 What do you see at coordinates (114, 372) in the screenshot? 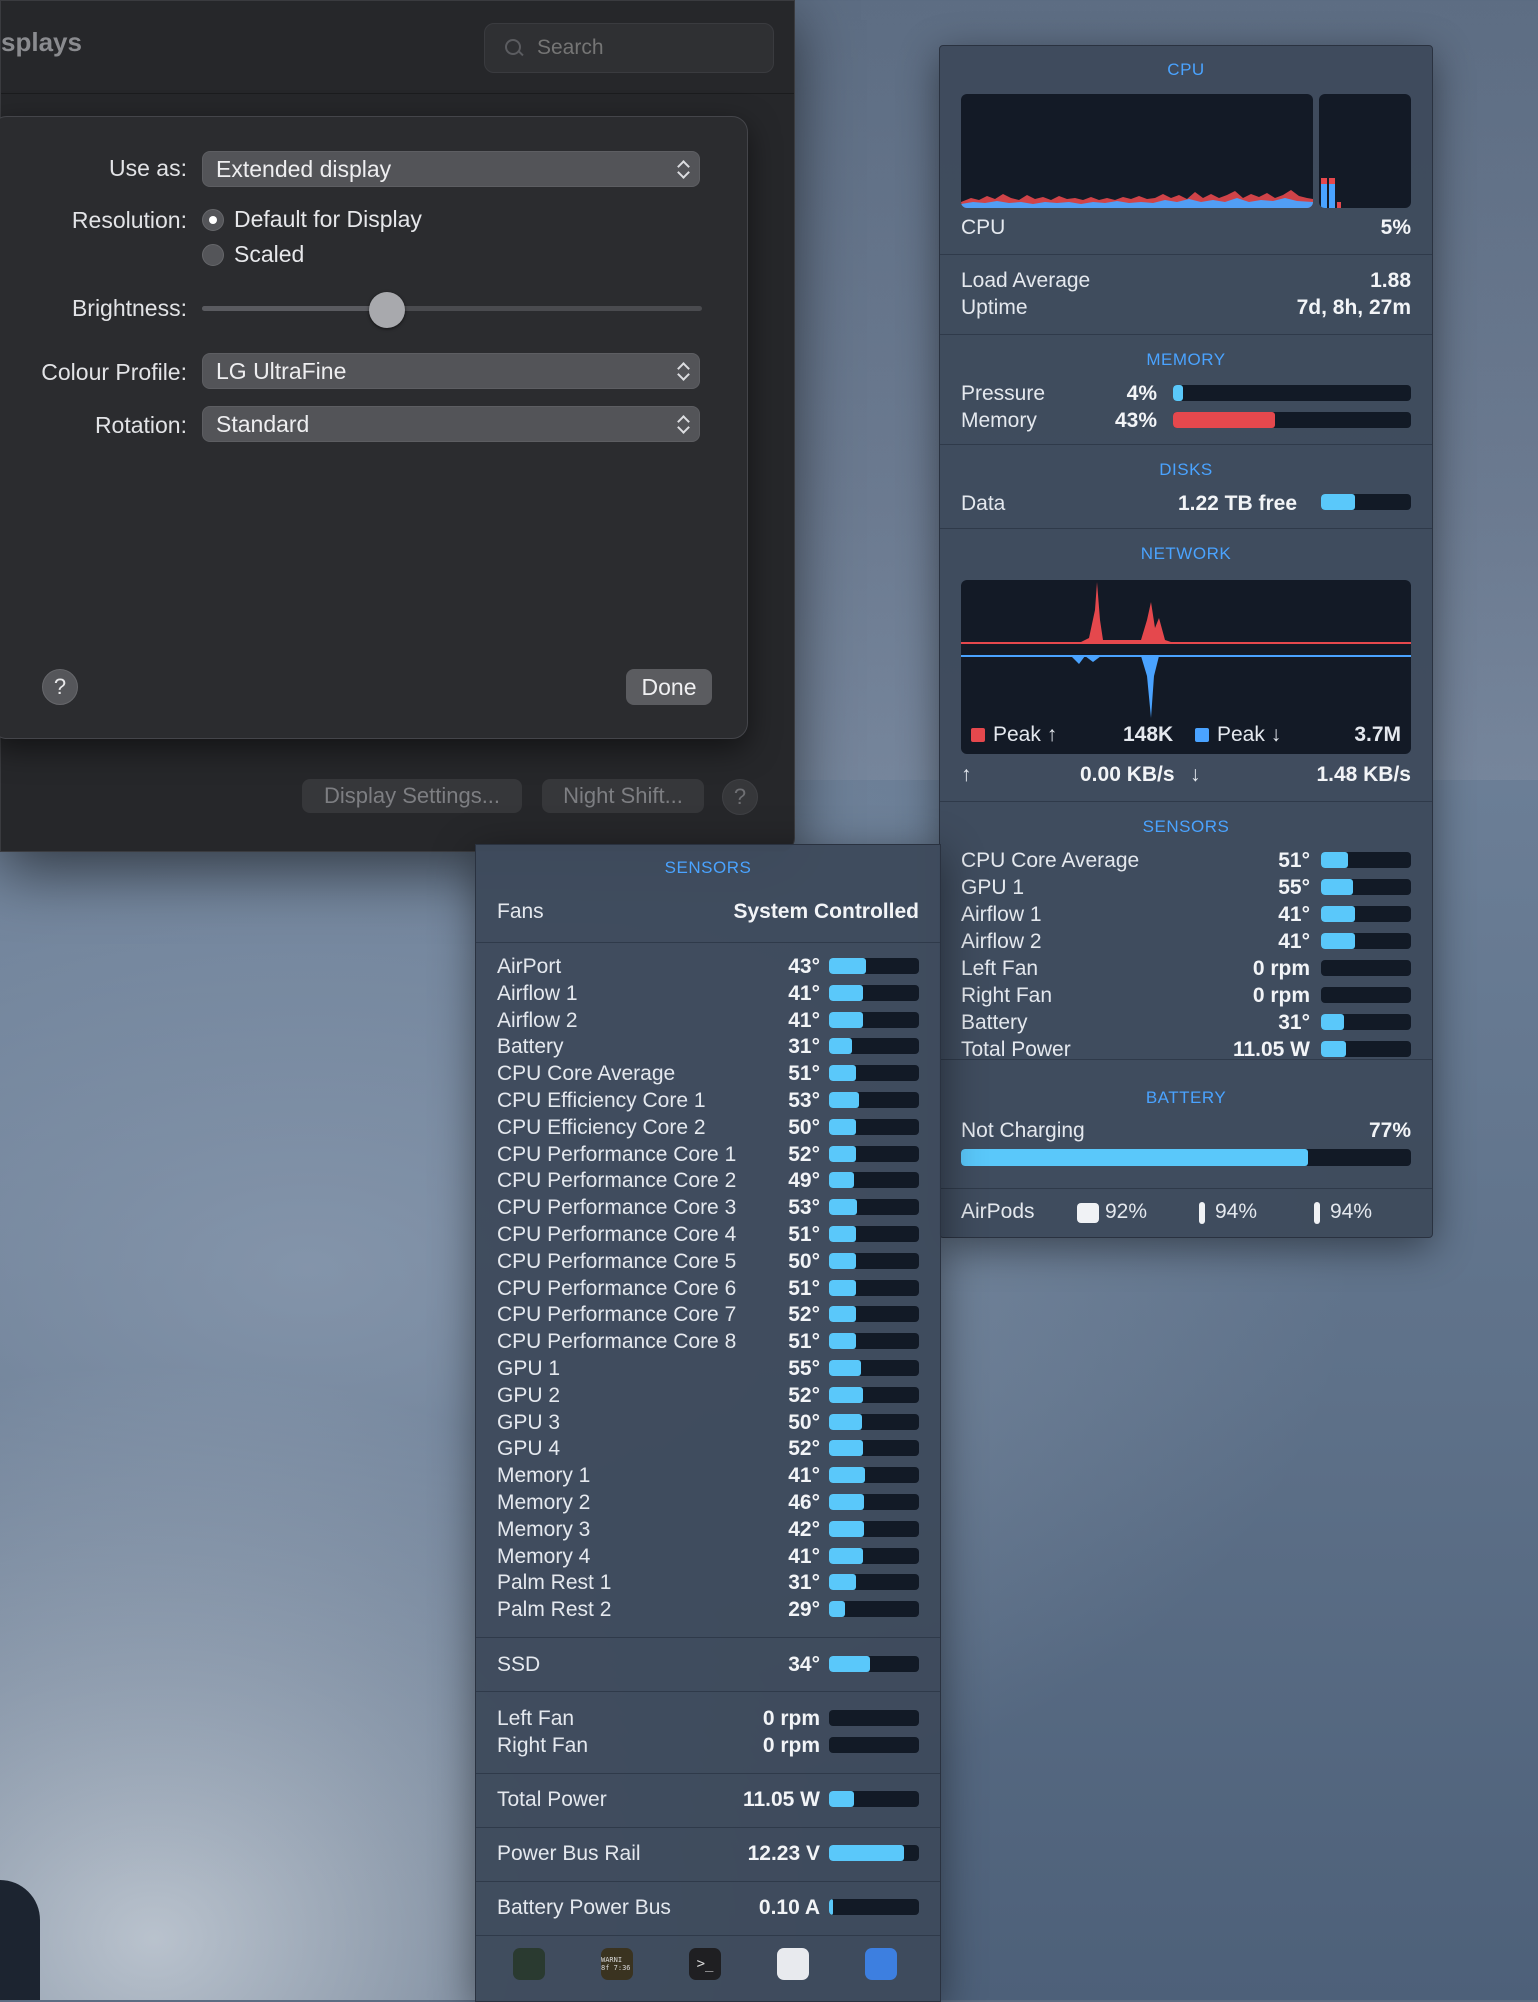
I see `colour-profile-label: Colour Profile:` at bounding box center [114, 372].